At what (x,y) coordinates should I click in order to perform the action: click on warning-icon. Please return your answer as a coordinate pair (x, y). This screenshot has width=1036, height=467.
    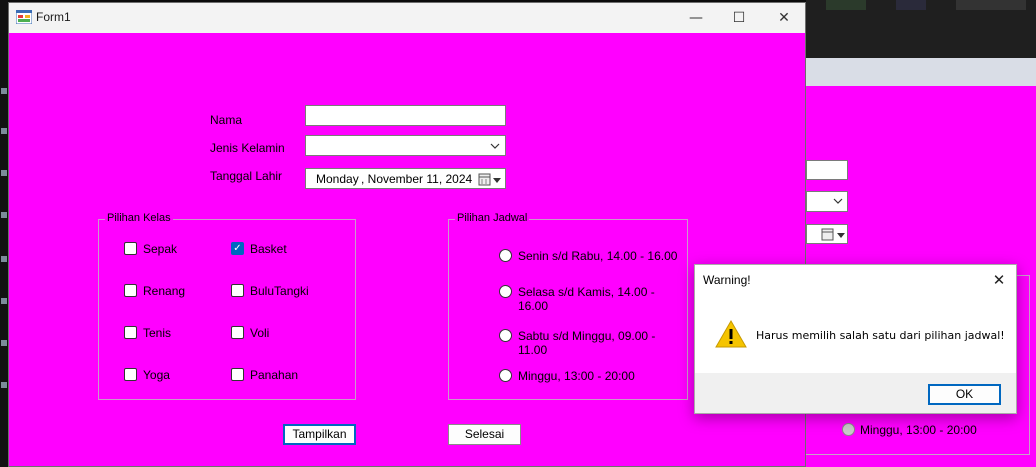
    Looking at the image, I should click on (731, 333).